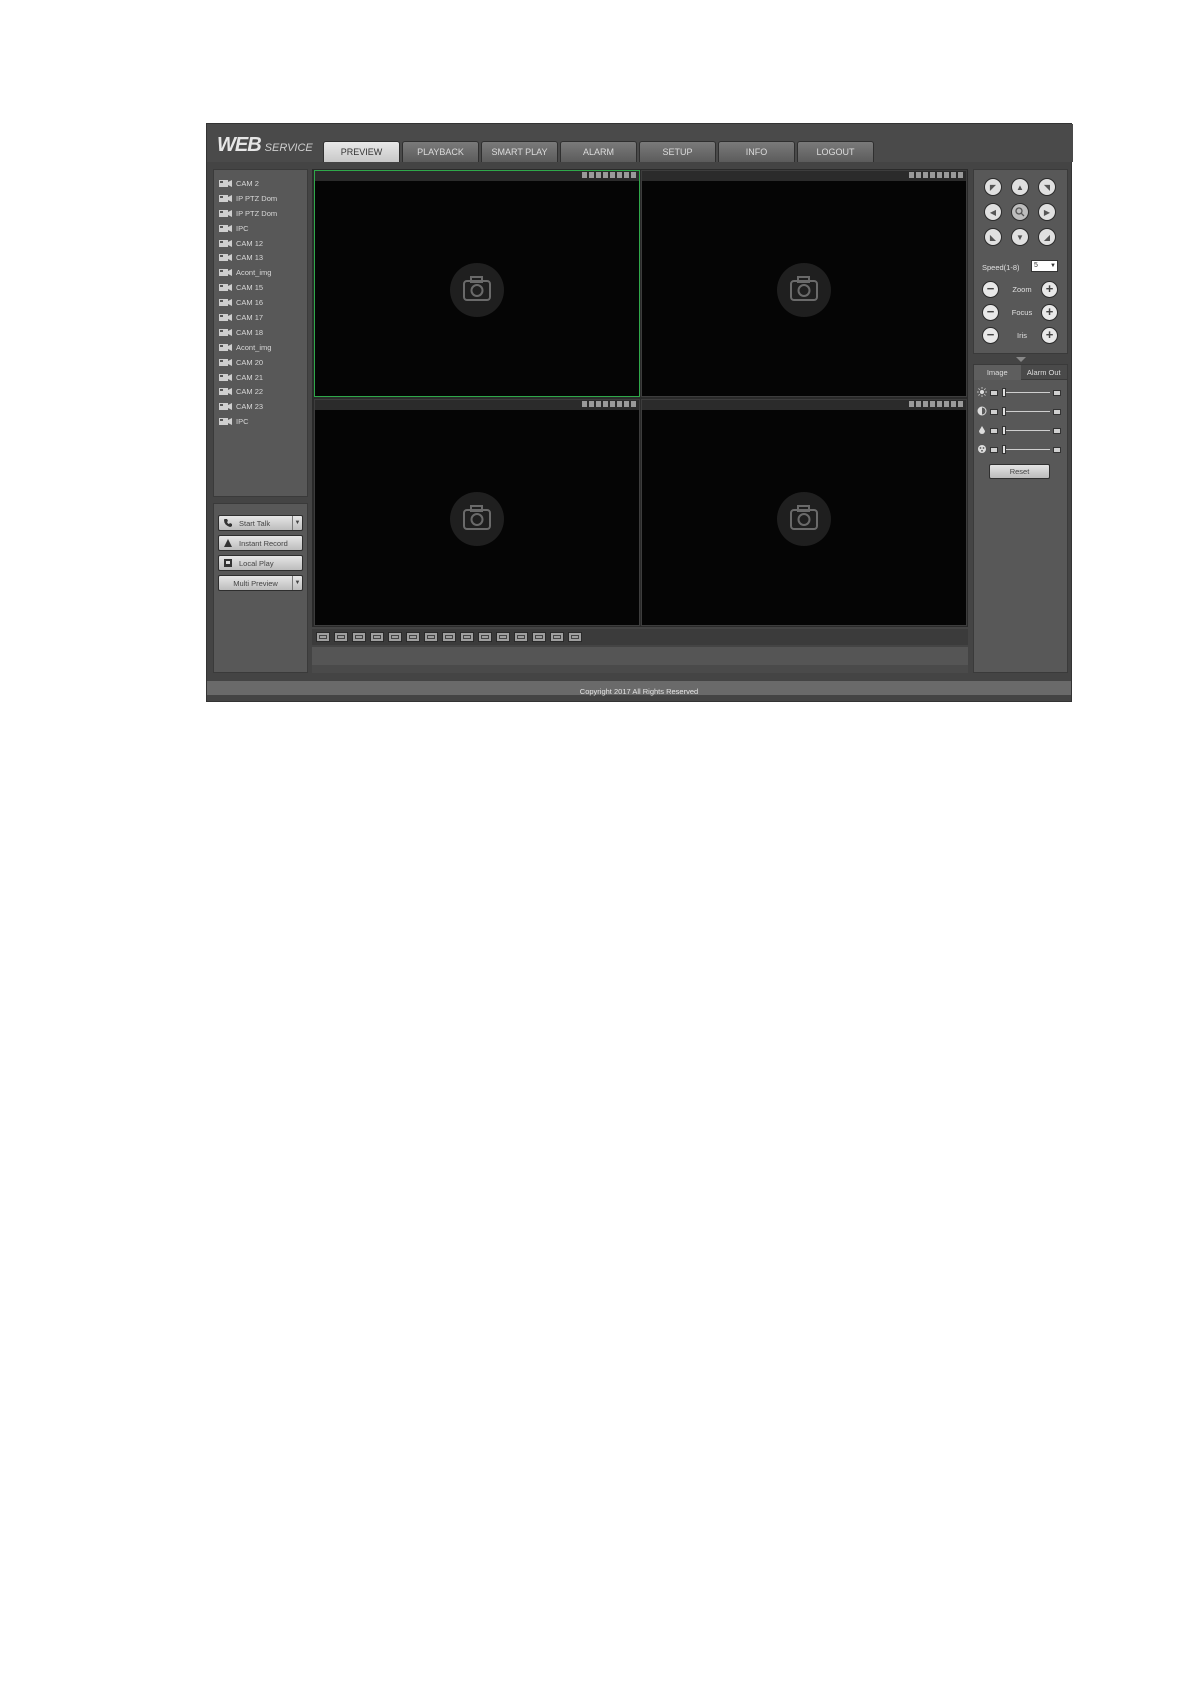  I want to click on channel-item: CAM 22, so click(263, 391).